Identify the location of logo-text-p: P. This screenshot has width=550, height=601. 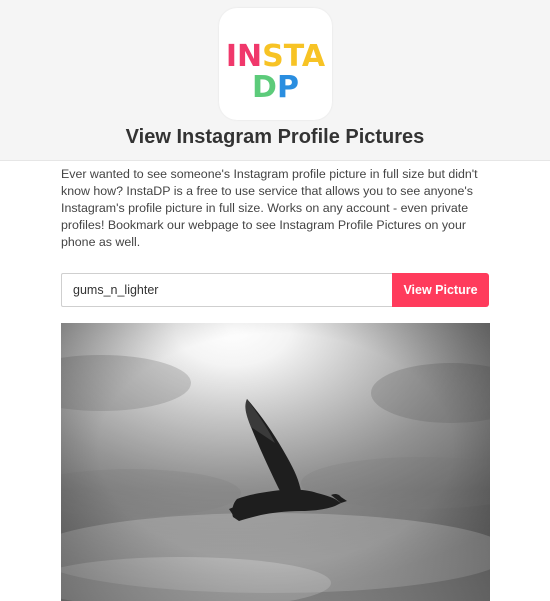
(287, 87).